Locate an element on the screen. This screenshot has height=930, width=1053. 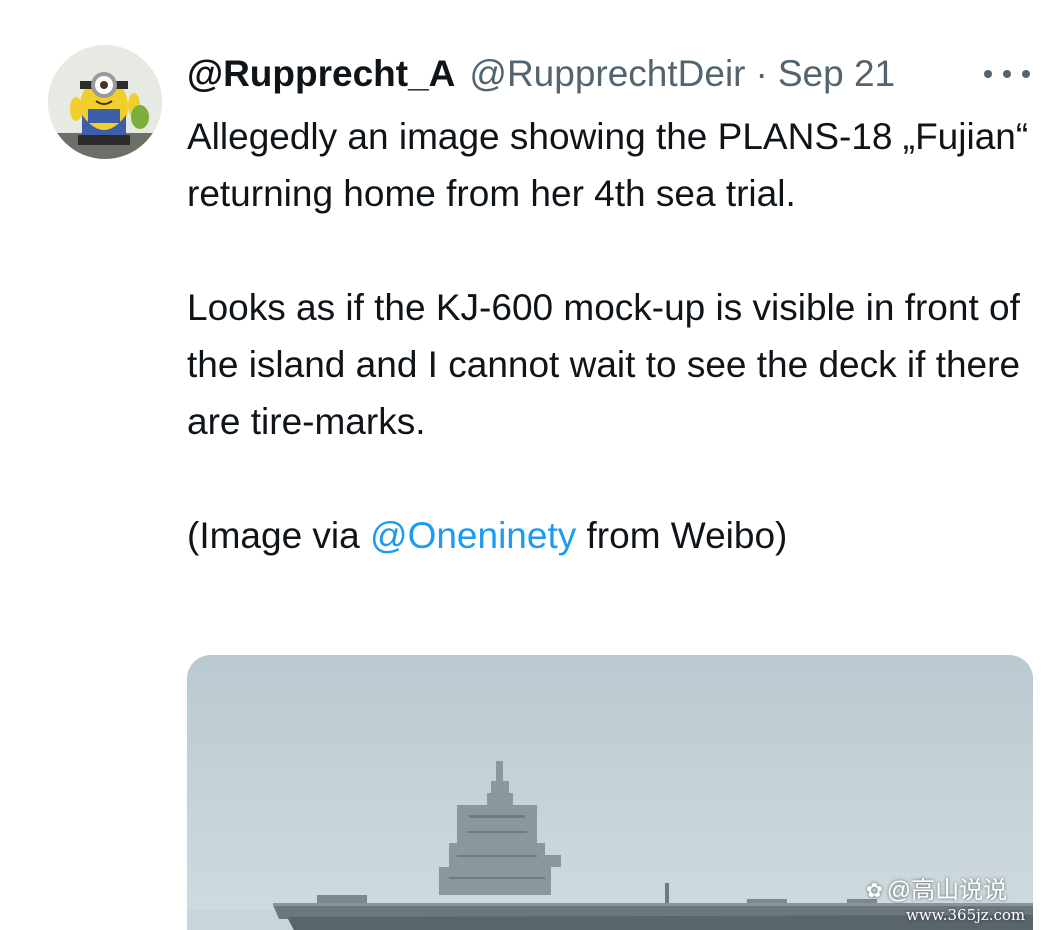
watermark-text: @高山说说 is located at coordinates (947, 890).